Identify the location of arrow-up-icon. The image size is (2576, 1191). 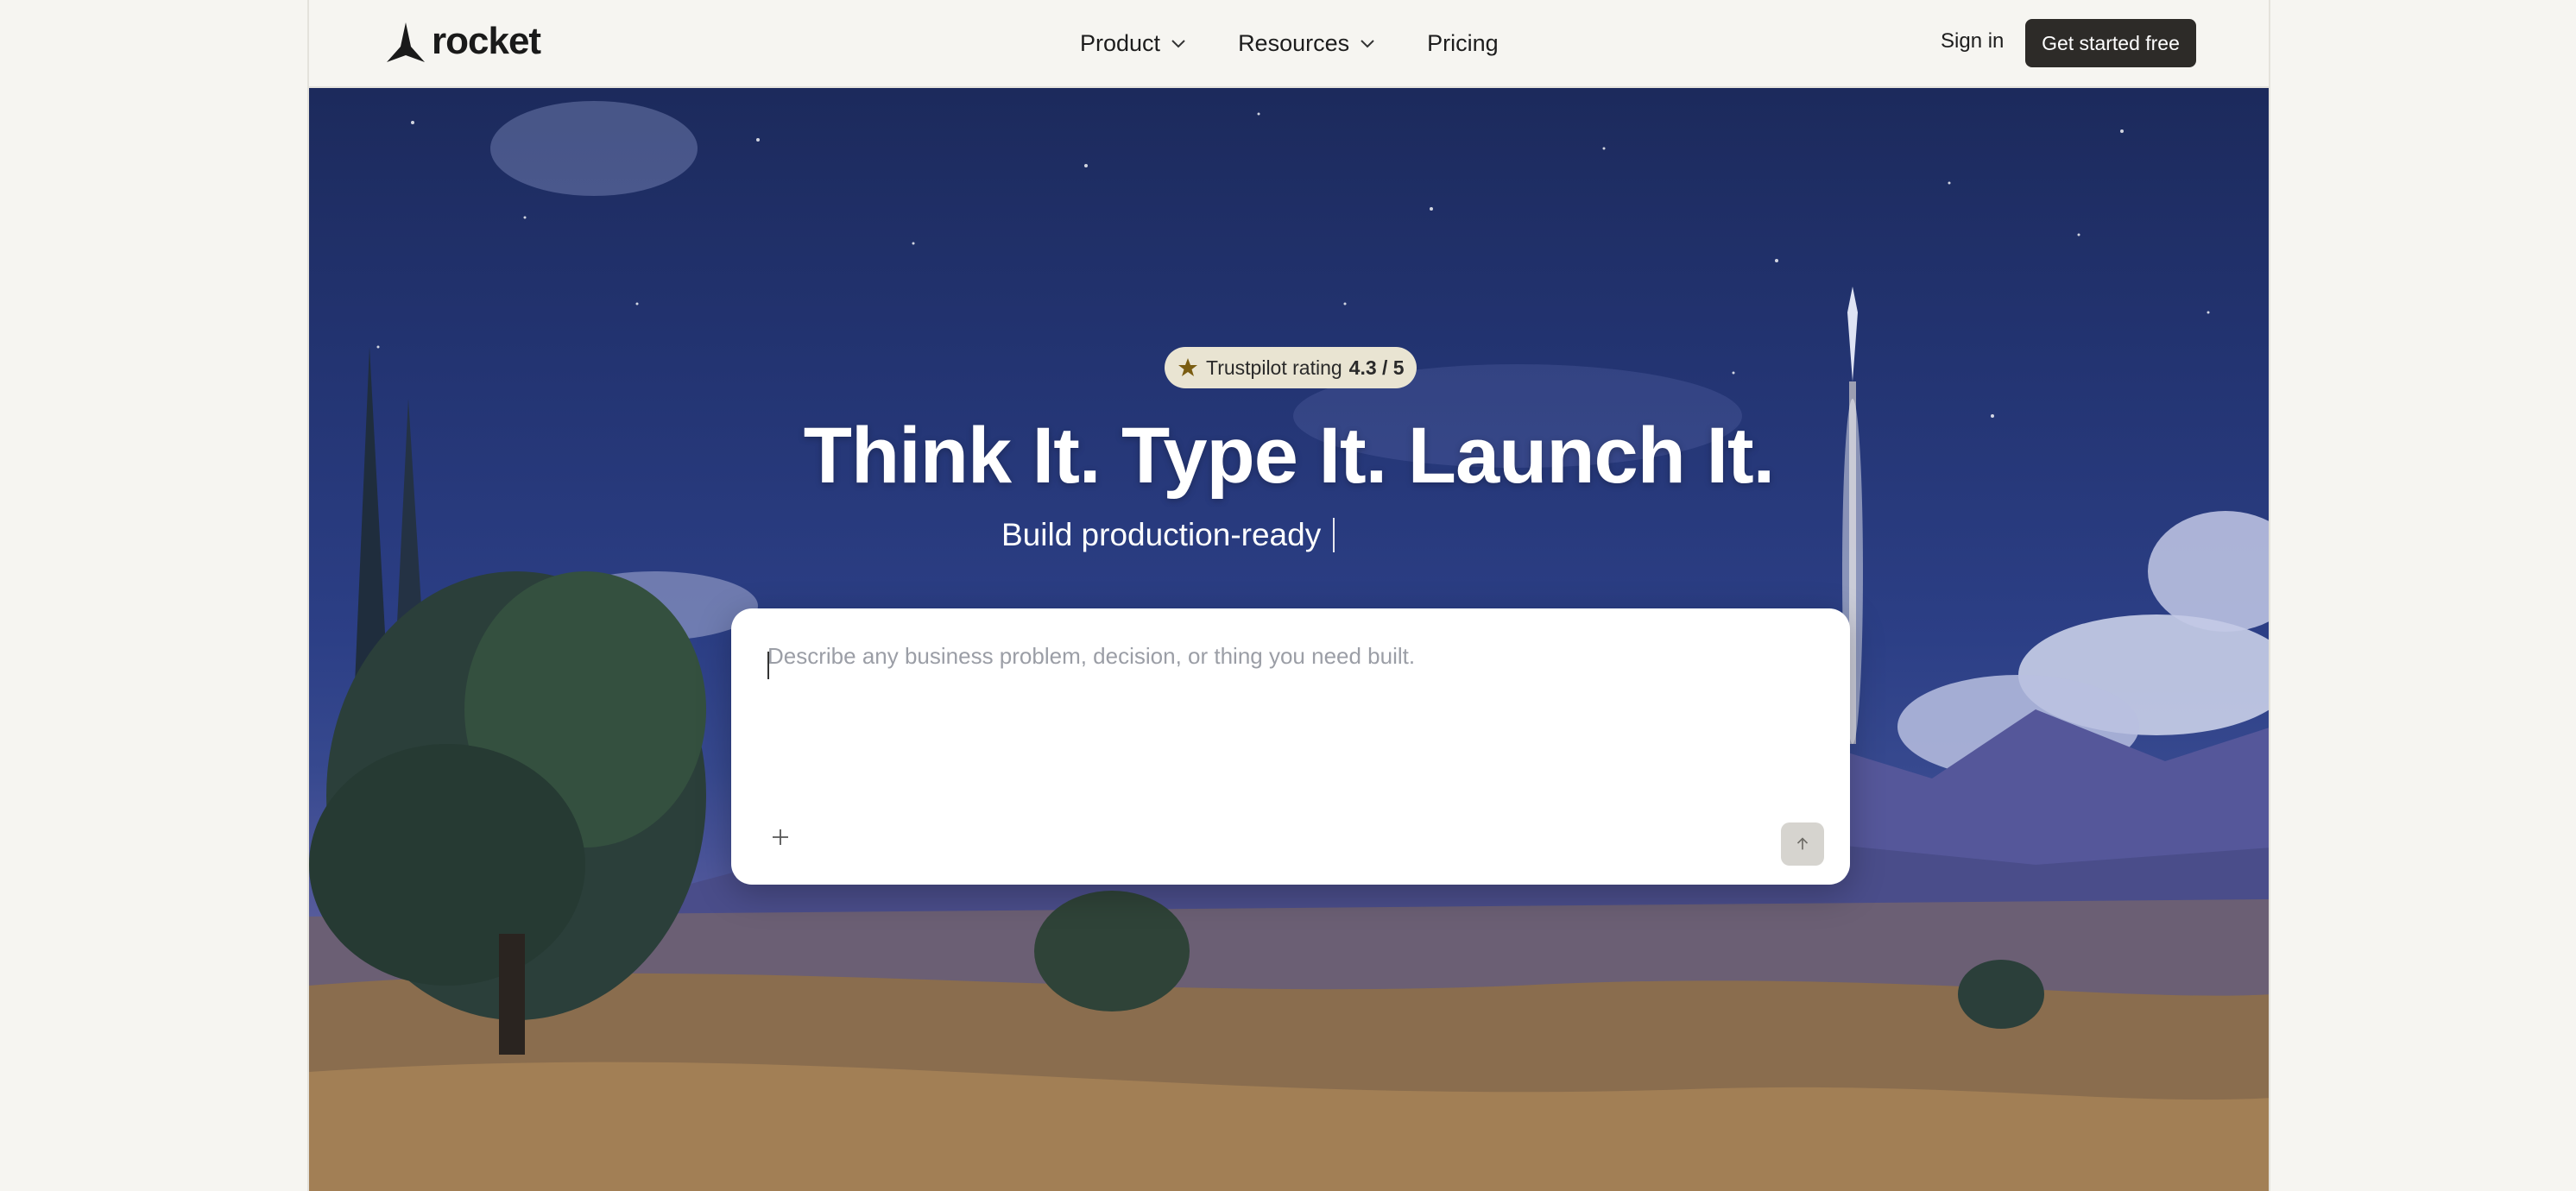
(1802, 843).